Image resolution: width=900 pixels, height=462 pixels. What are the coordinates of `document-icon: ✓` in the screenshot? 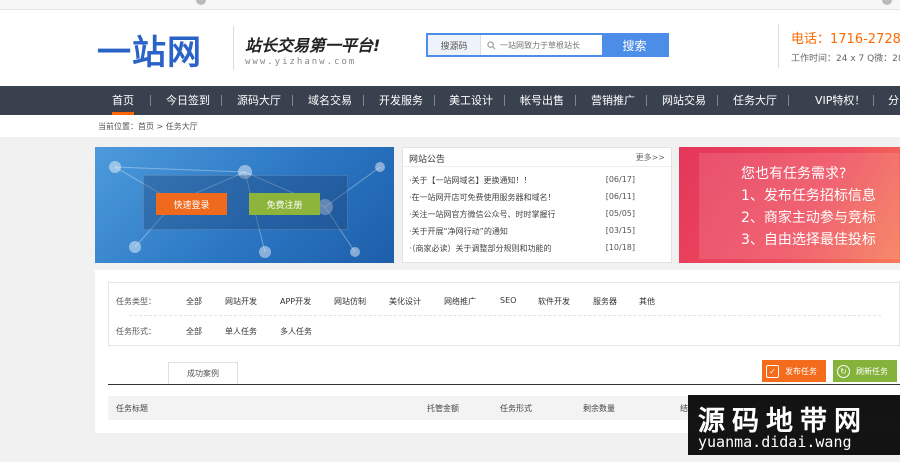 It's located at (772, 371).